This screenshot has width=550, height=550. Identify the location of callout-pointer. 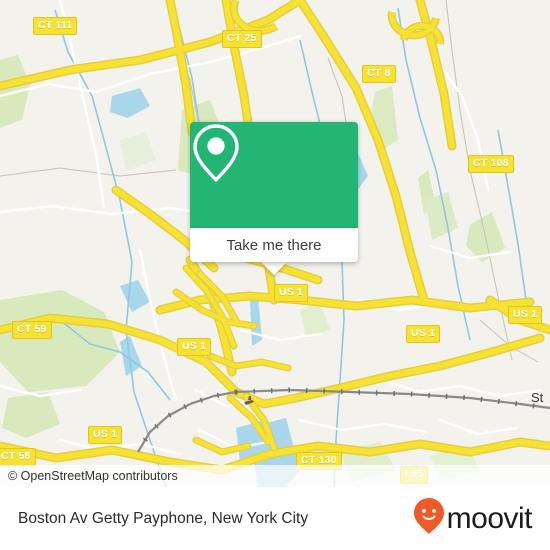
(274, 268).